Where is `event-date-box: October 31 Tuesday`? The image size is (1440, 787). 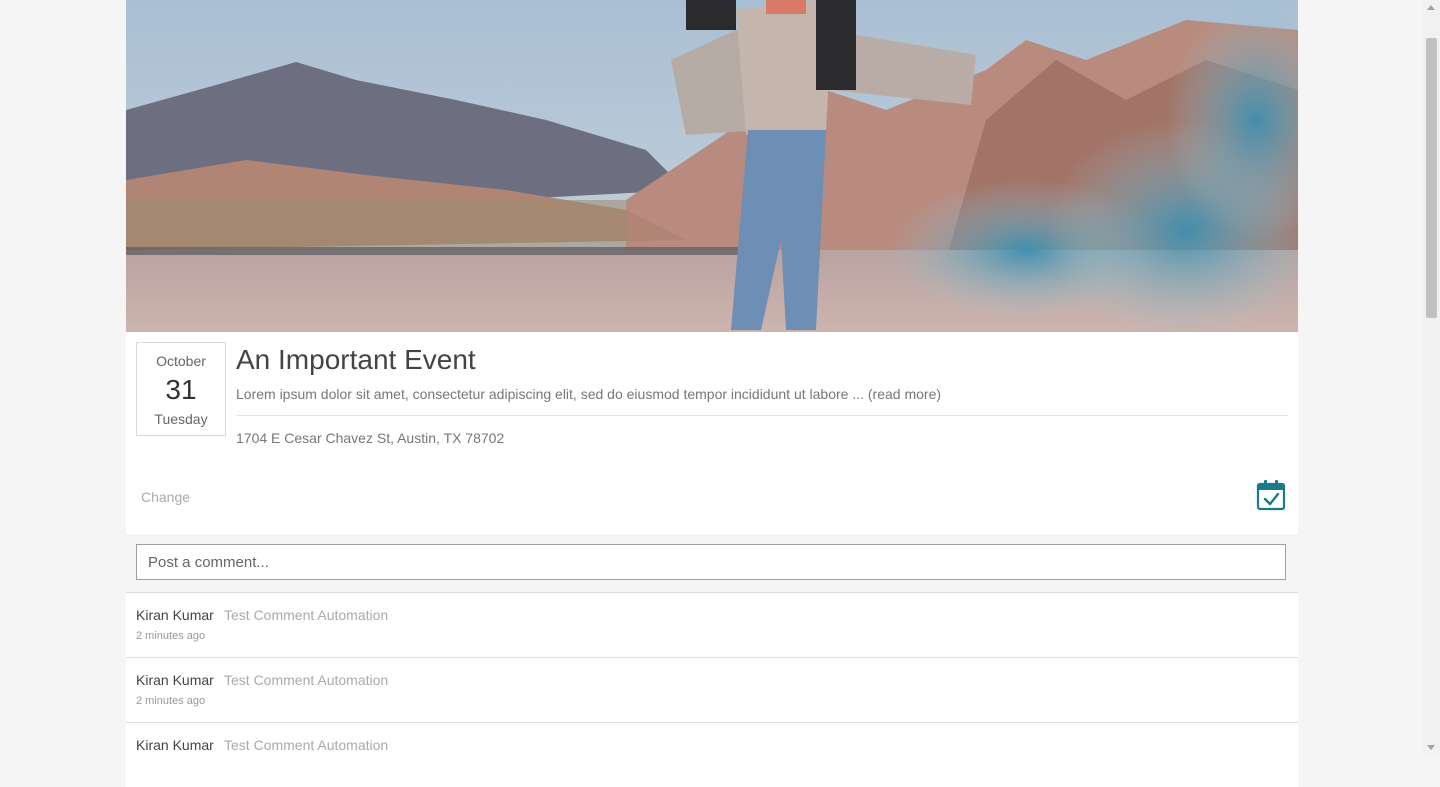 event-date-box: October 31 Tuesday is located at coordinates (181, 389).